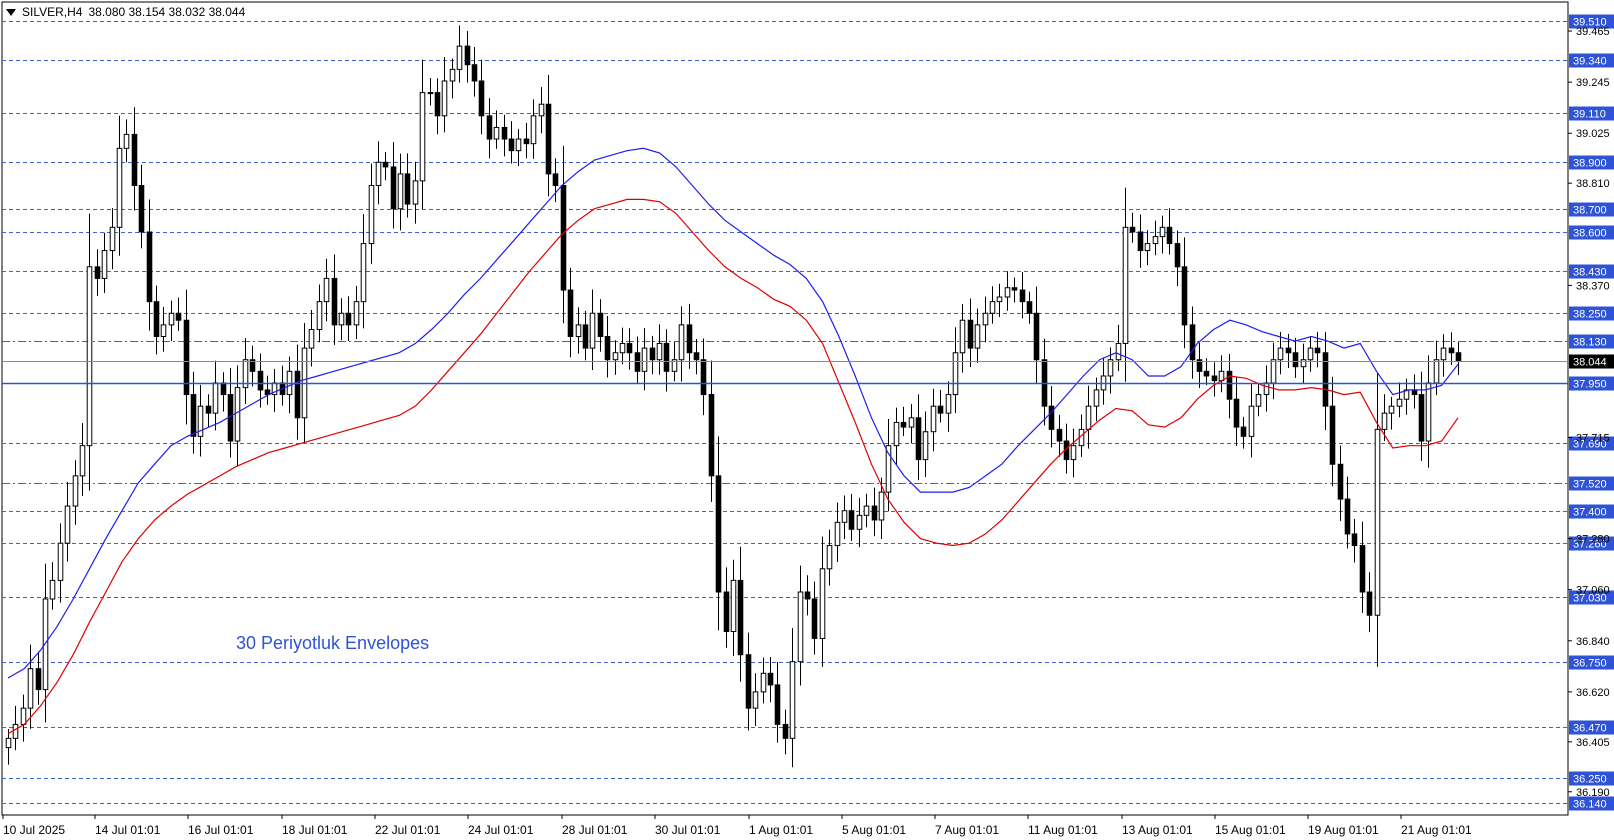 Image resolution: width=1614 pixels, height=840 pixels. I want to click on x-tick-label: 19 Aug 01:01, so click(1343, 830).